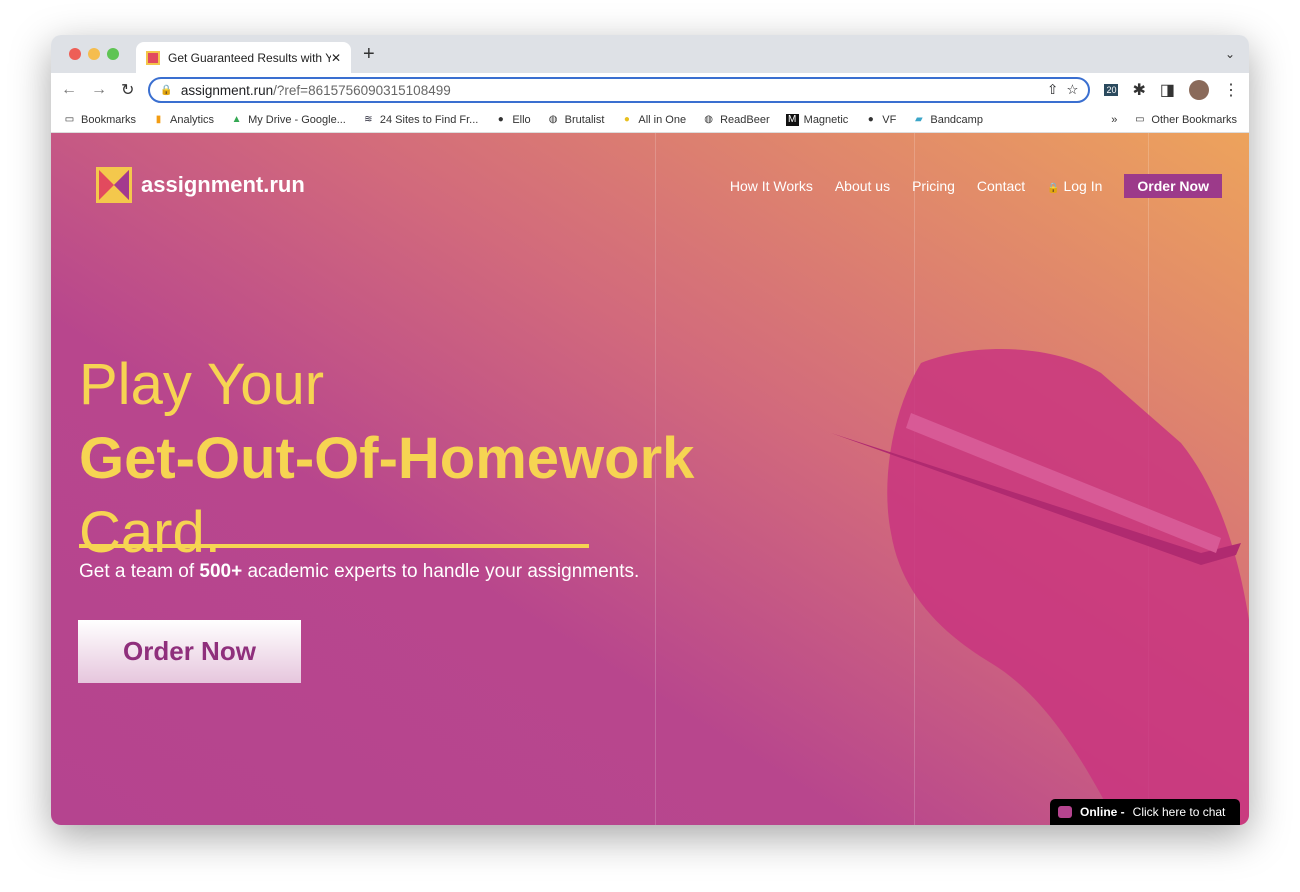 Image resolution: width=1300 pixels, height=892 pixels. What do you see at coordinates (862, 186) in the screenshot?
I see `nav-about-us: About us` at bounding box center [862, 186].